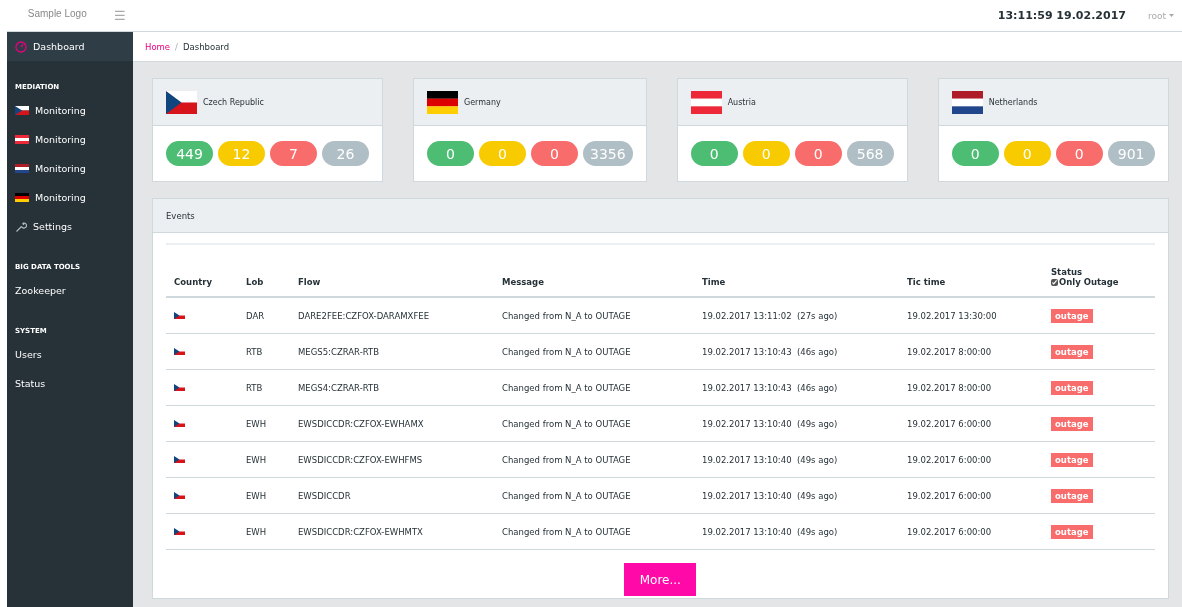  What do you see at coordinates (70, 383) in the screenshot?
I see `nav-item: Status` at bounding box center [70, 383].